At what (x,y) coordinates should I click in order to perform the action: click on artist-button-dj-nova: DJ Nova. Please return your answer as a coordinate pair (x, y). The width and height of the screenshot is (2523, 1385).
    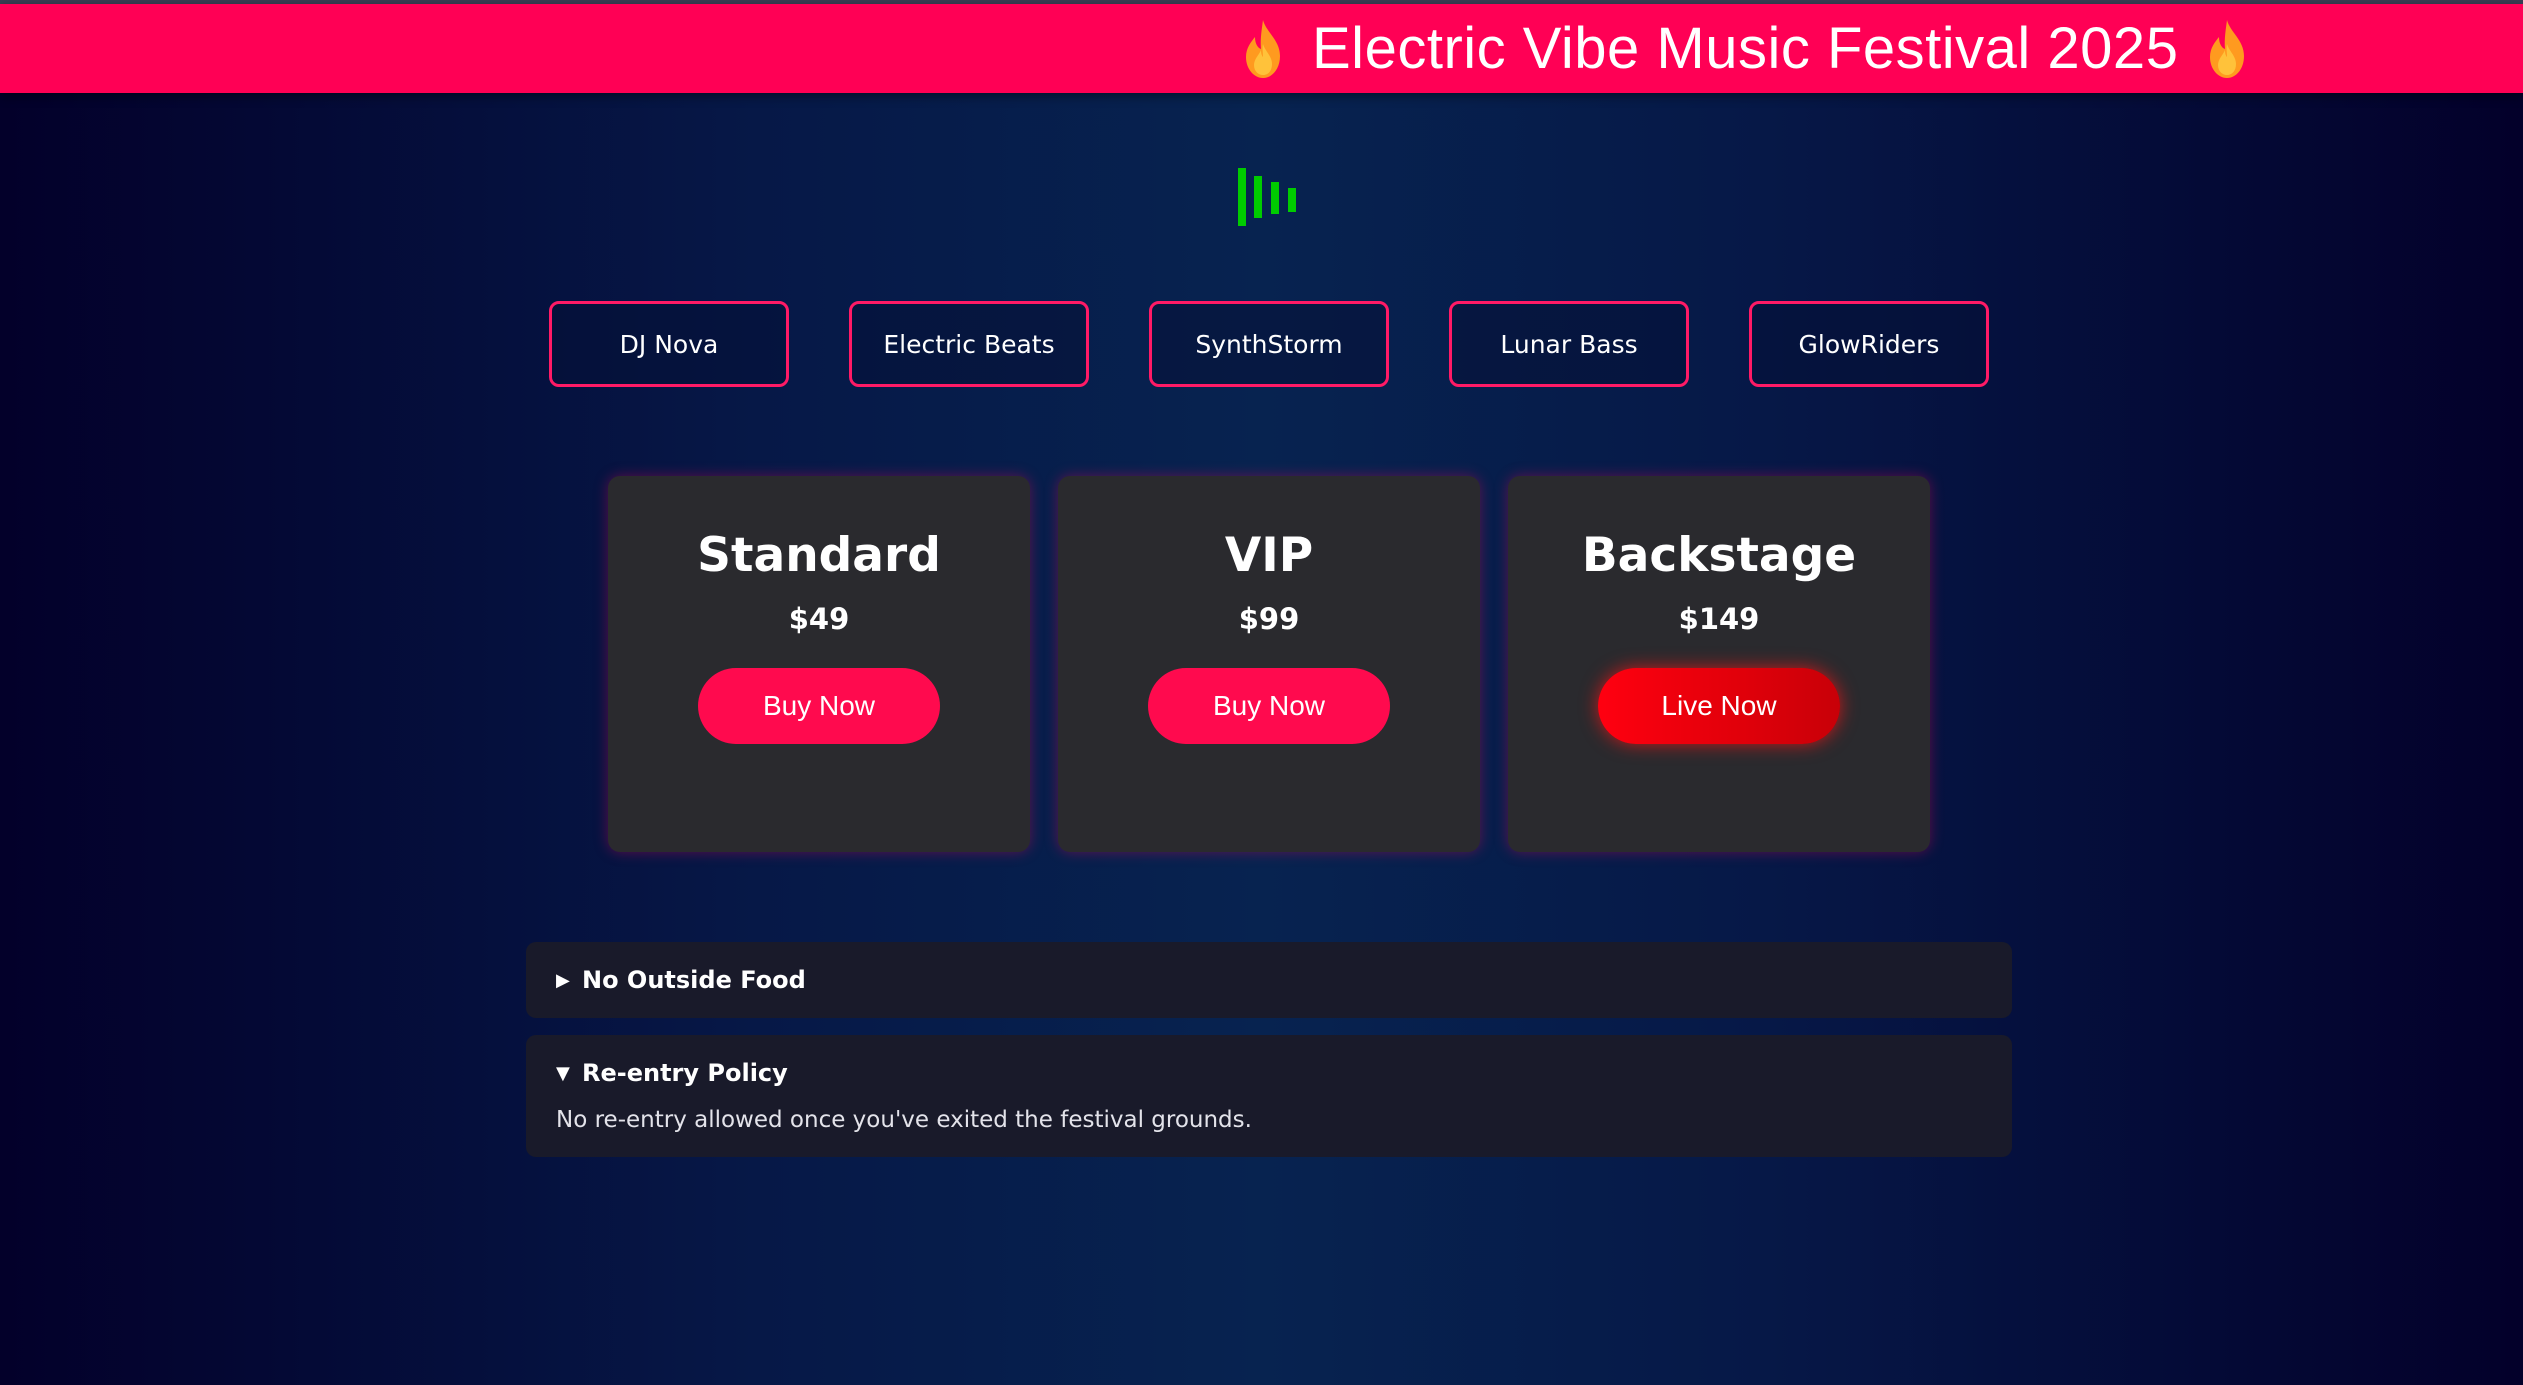
    Looking at the image, I should click on (669, 344).